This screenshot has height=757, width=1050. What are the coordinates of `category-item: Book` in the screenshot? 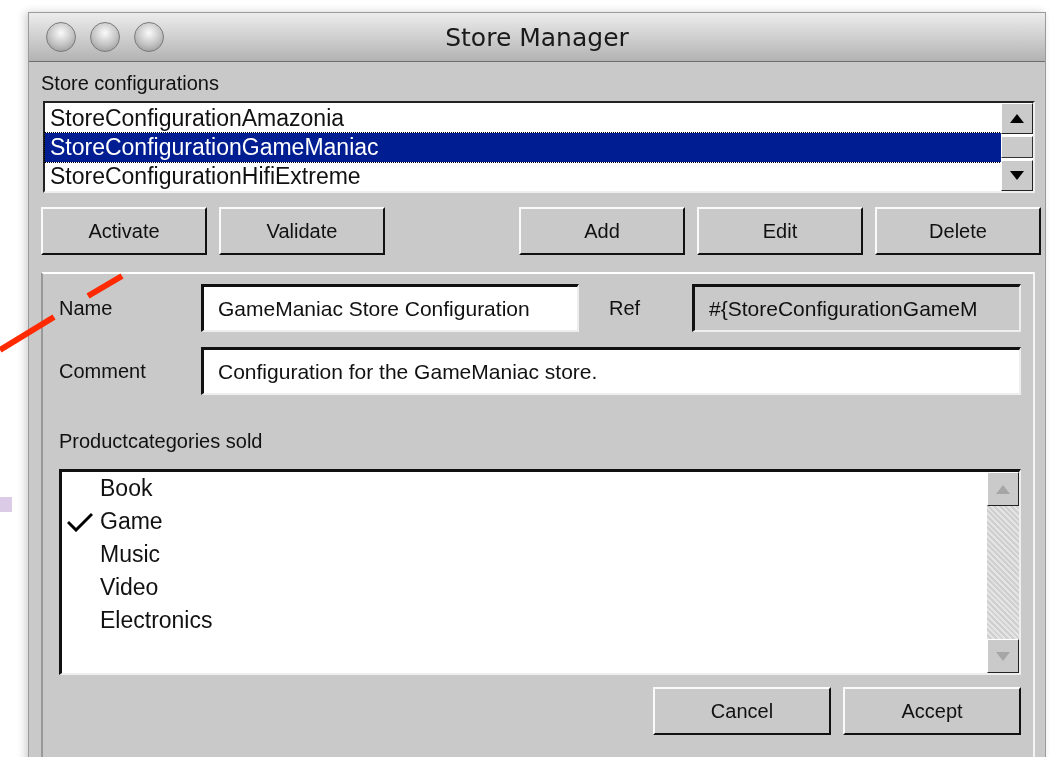 It's located at (126, 488).